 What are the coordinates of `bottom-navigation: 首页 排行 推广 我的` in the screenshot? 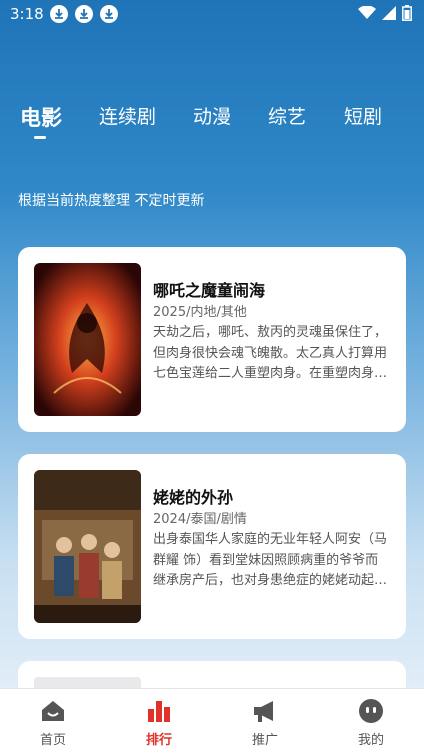 It's located at (212, 721).